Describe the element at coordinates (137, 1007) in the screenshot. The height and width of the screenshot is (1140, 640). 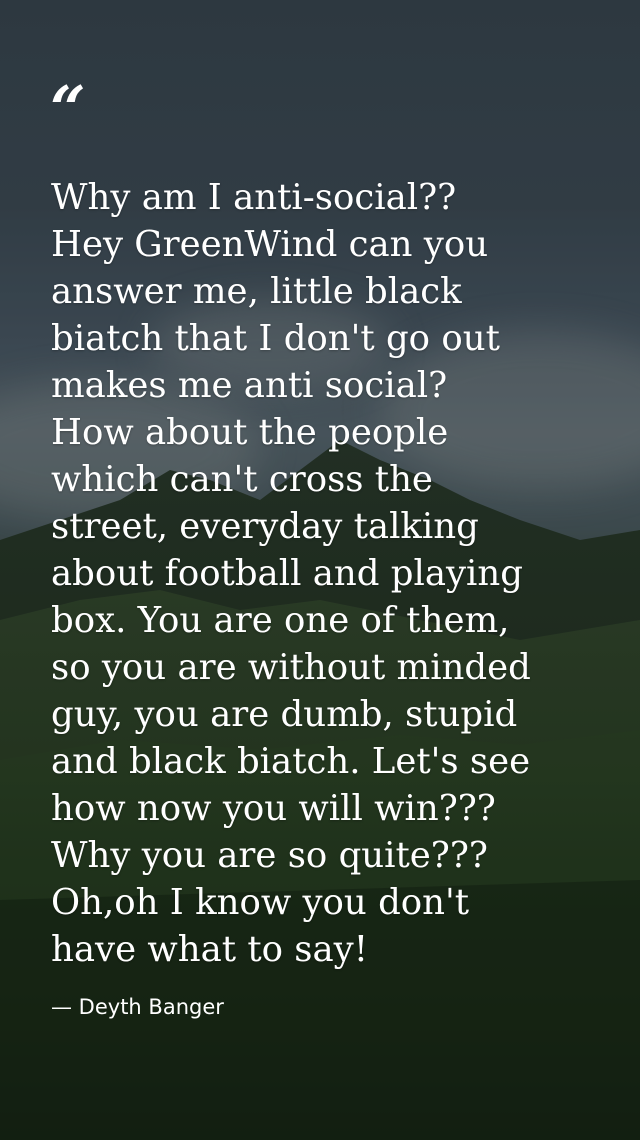
I see `quote-author: — Deyth Banger` at that location.